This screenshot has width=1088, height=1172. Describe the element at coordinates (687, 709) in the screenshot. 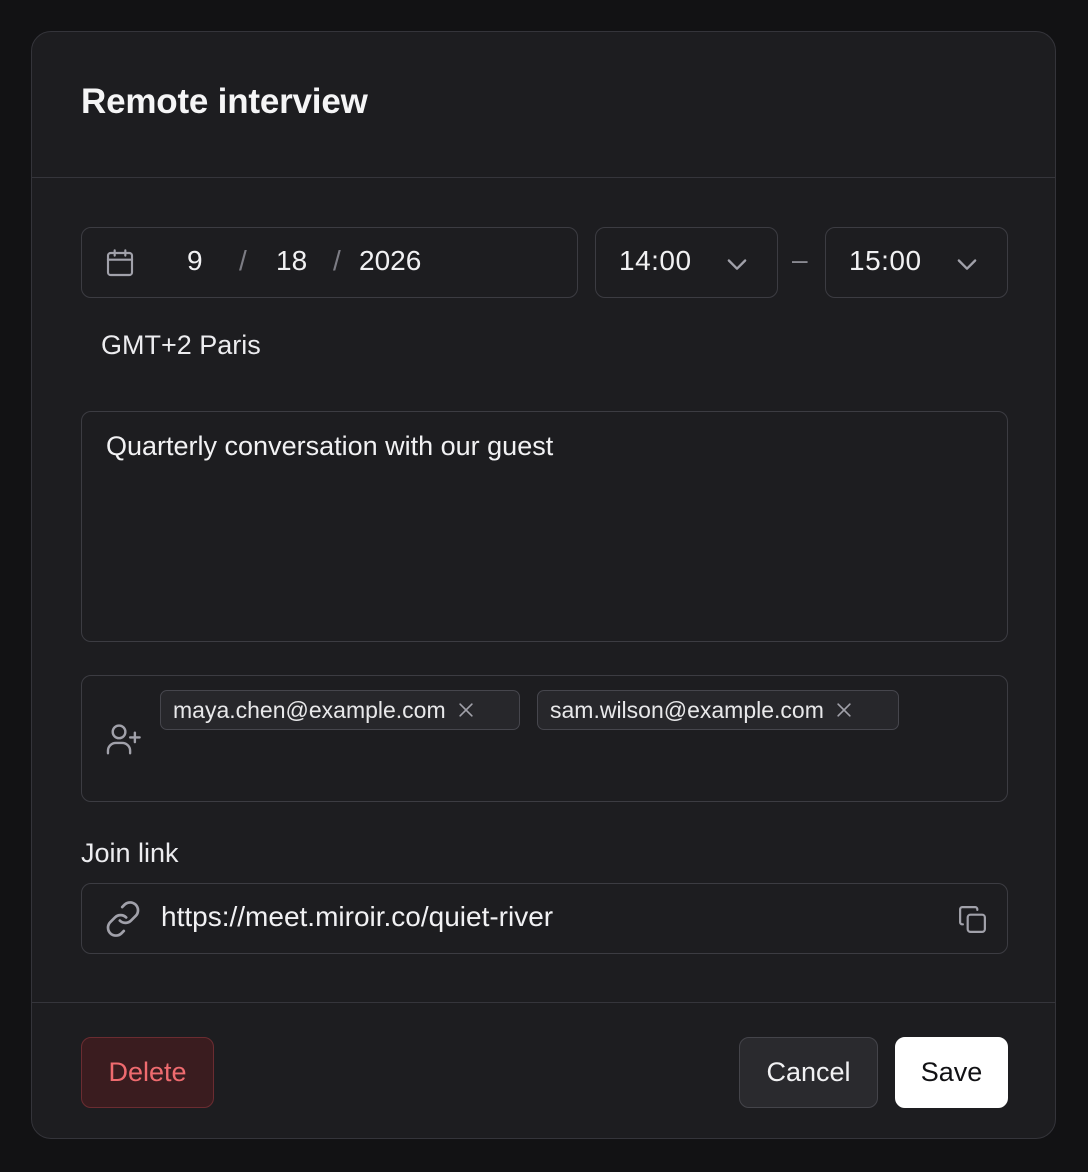

I see `guest-chip-email: sam.wilson@example.com` at that location.